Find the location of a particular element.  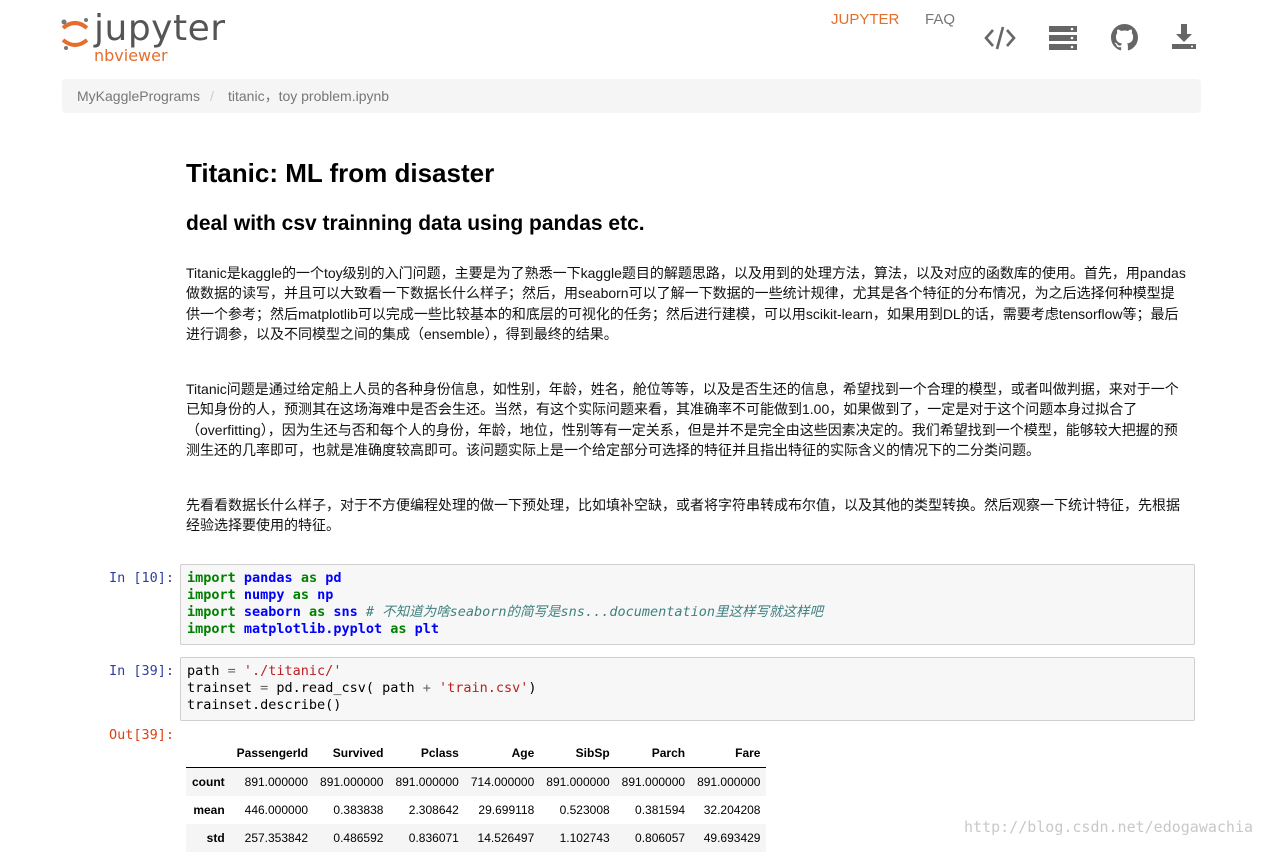

row-index: count is located at coordinates (208, 782).